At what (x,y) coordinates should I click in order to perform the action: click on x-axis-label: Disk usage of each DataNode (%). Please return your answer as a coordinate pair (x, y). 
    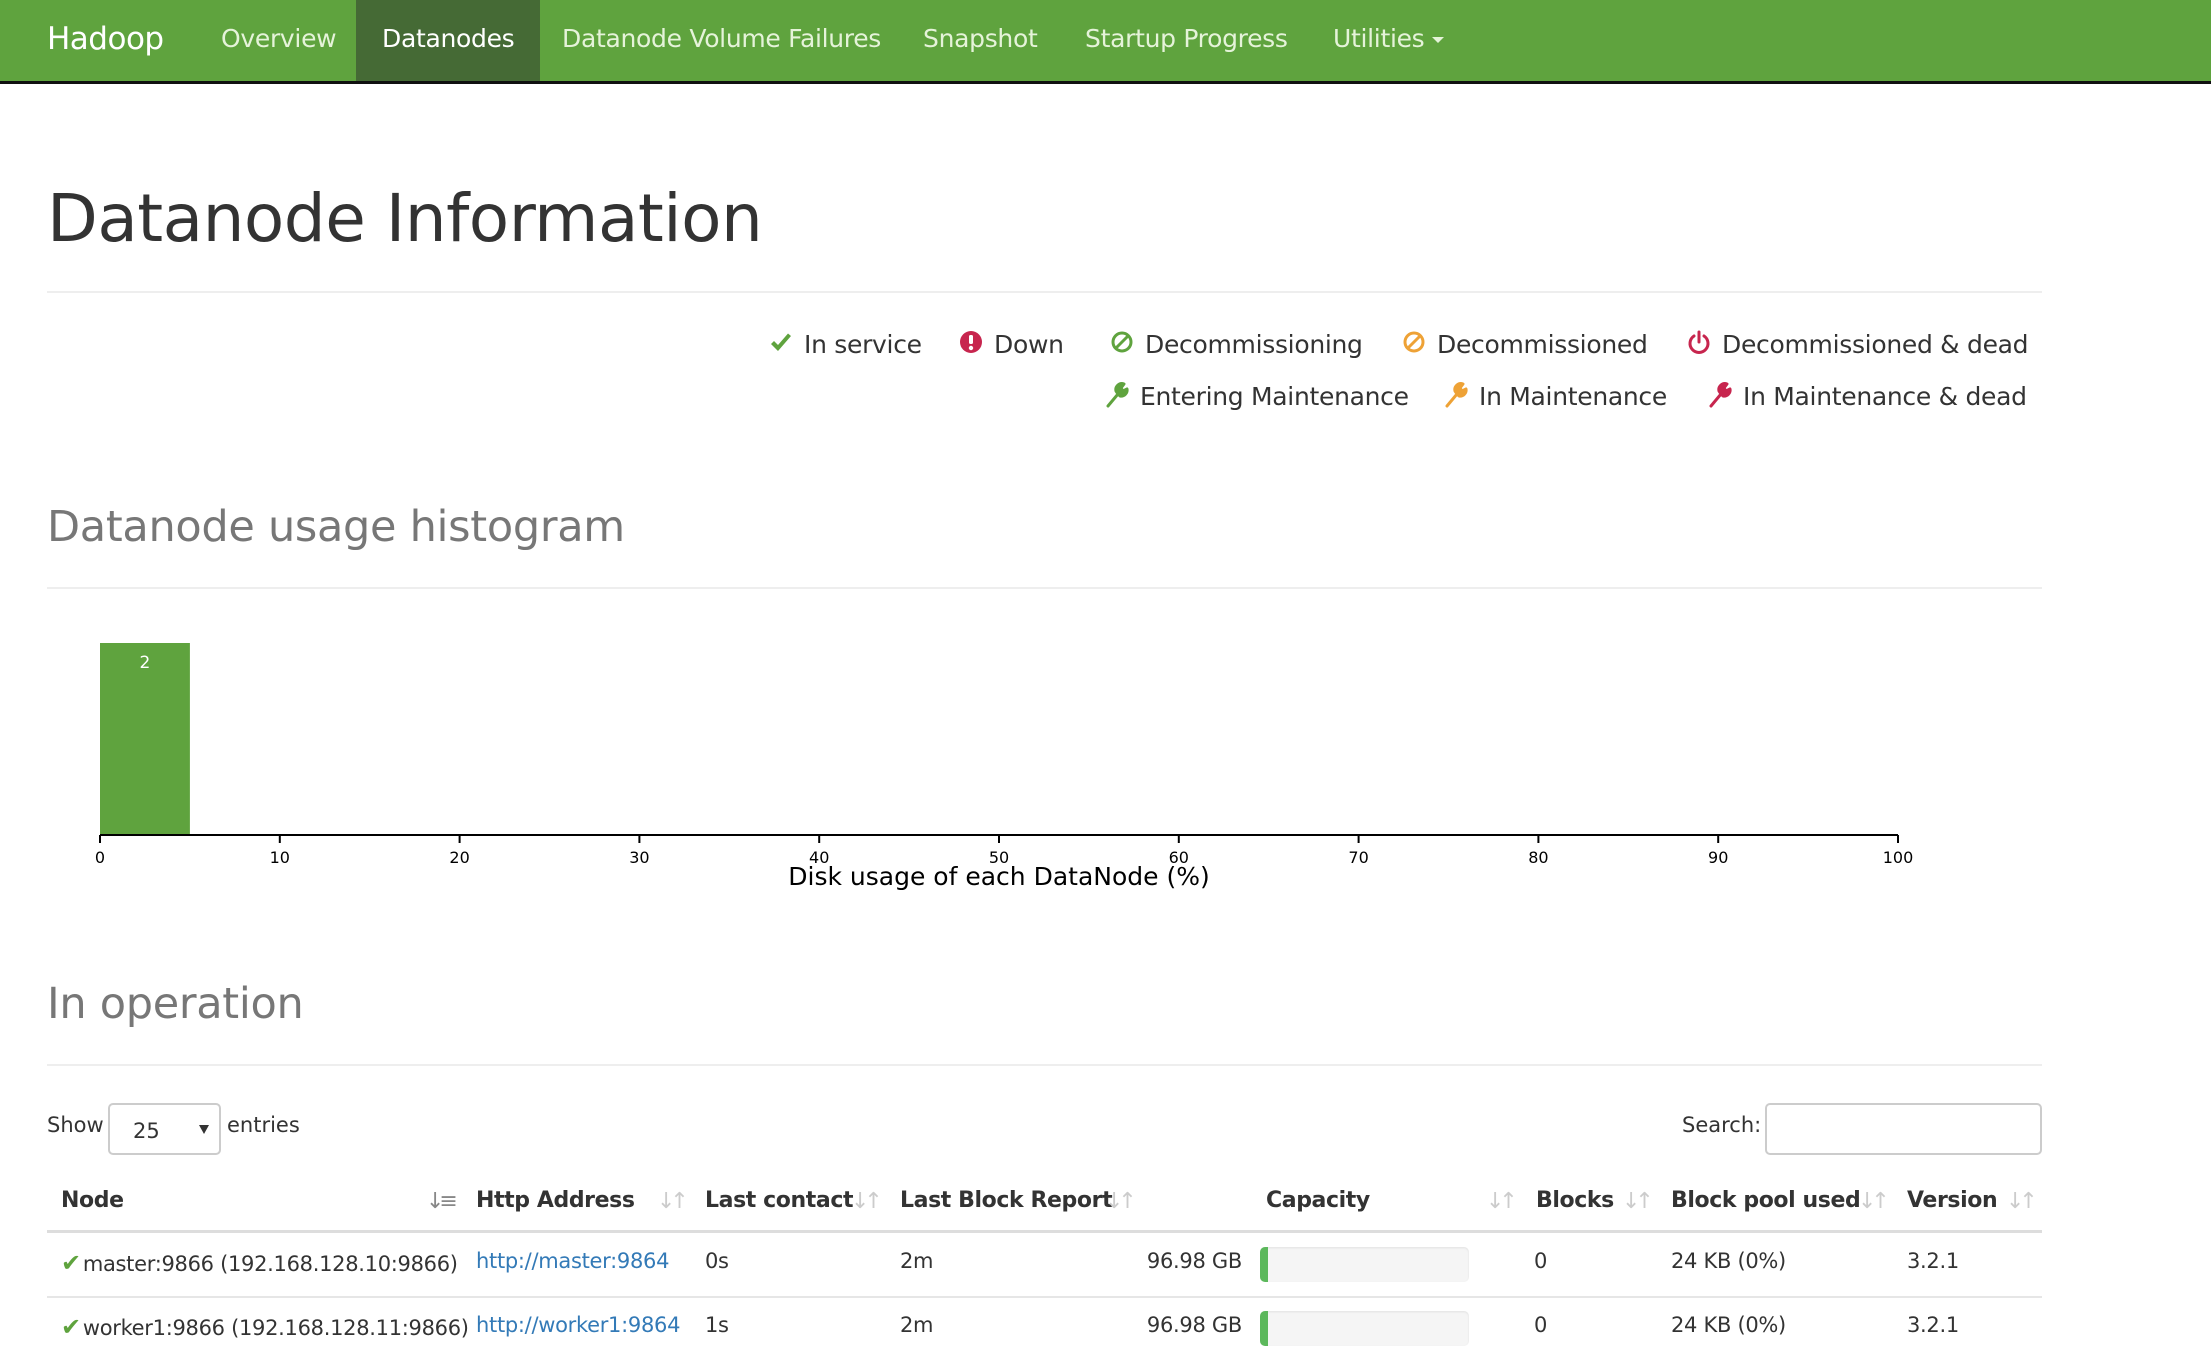
    Looking at the image, I should click on (998, 876).